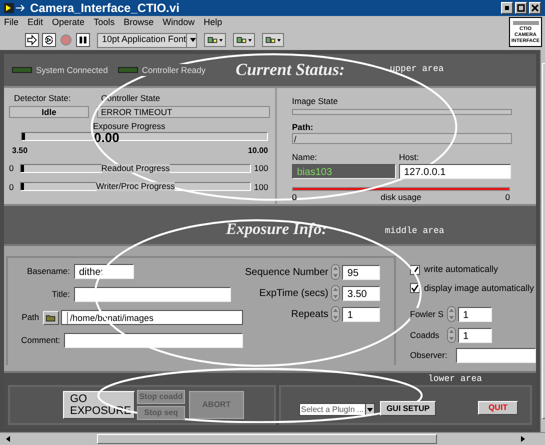 This screenshot has height=445, width=545. I want to click on checkbox, so click(415, 288).